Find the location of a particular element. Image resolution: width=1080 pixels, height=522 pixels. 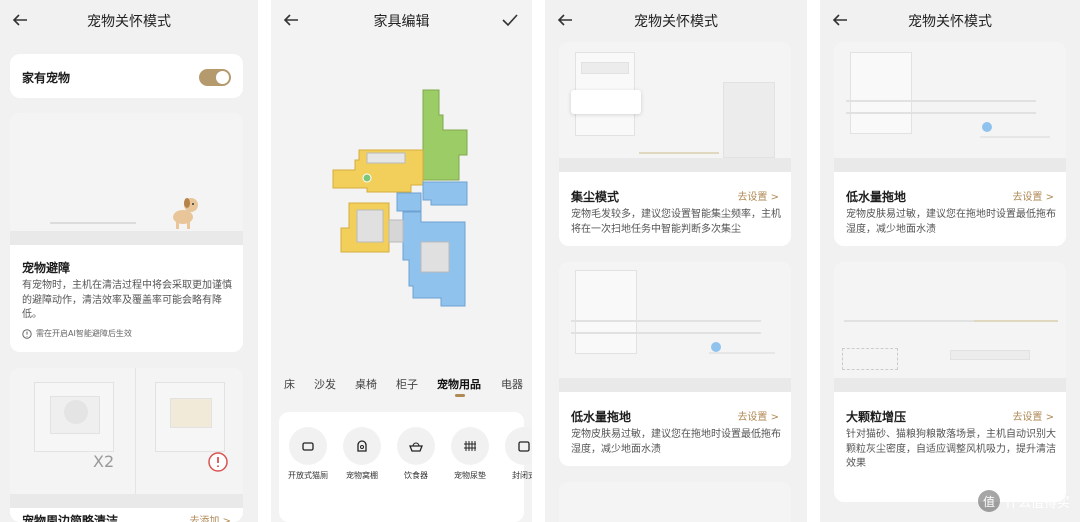

pet-house-icon is located at coordinates (362, 446).